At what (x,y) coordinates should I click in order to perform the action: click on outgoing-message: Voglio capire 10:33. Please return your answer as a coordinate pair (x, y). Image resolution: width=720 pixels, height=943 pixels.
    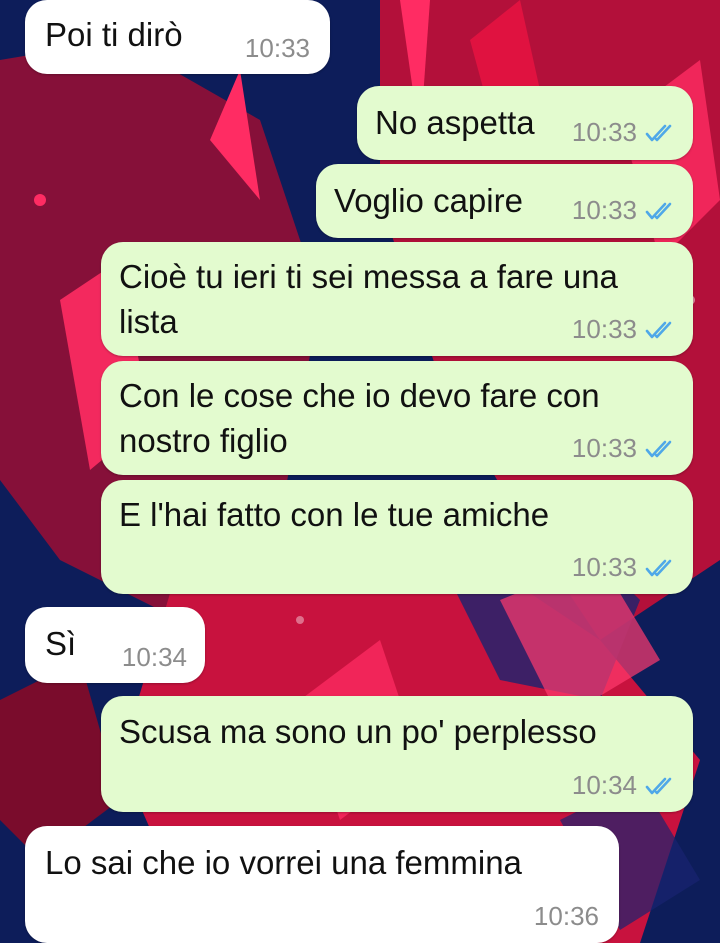
    Looking at the image, I should click on (504, 201).